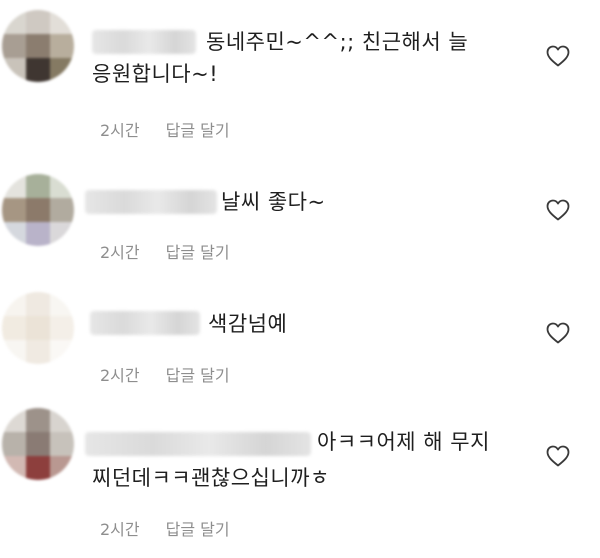 The width and height of the screenshot is (600, 558). Describe the element at coordinates (155, 74) in the screenshot. I see `comment-text: 응원합니다~!` at that location.